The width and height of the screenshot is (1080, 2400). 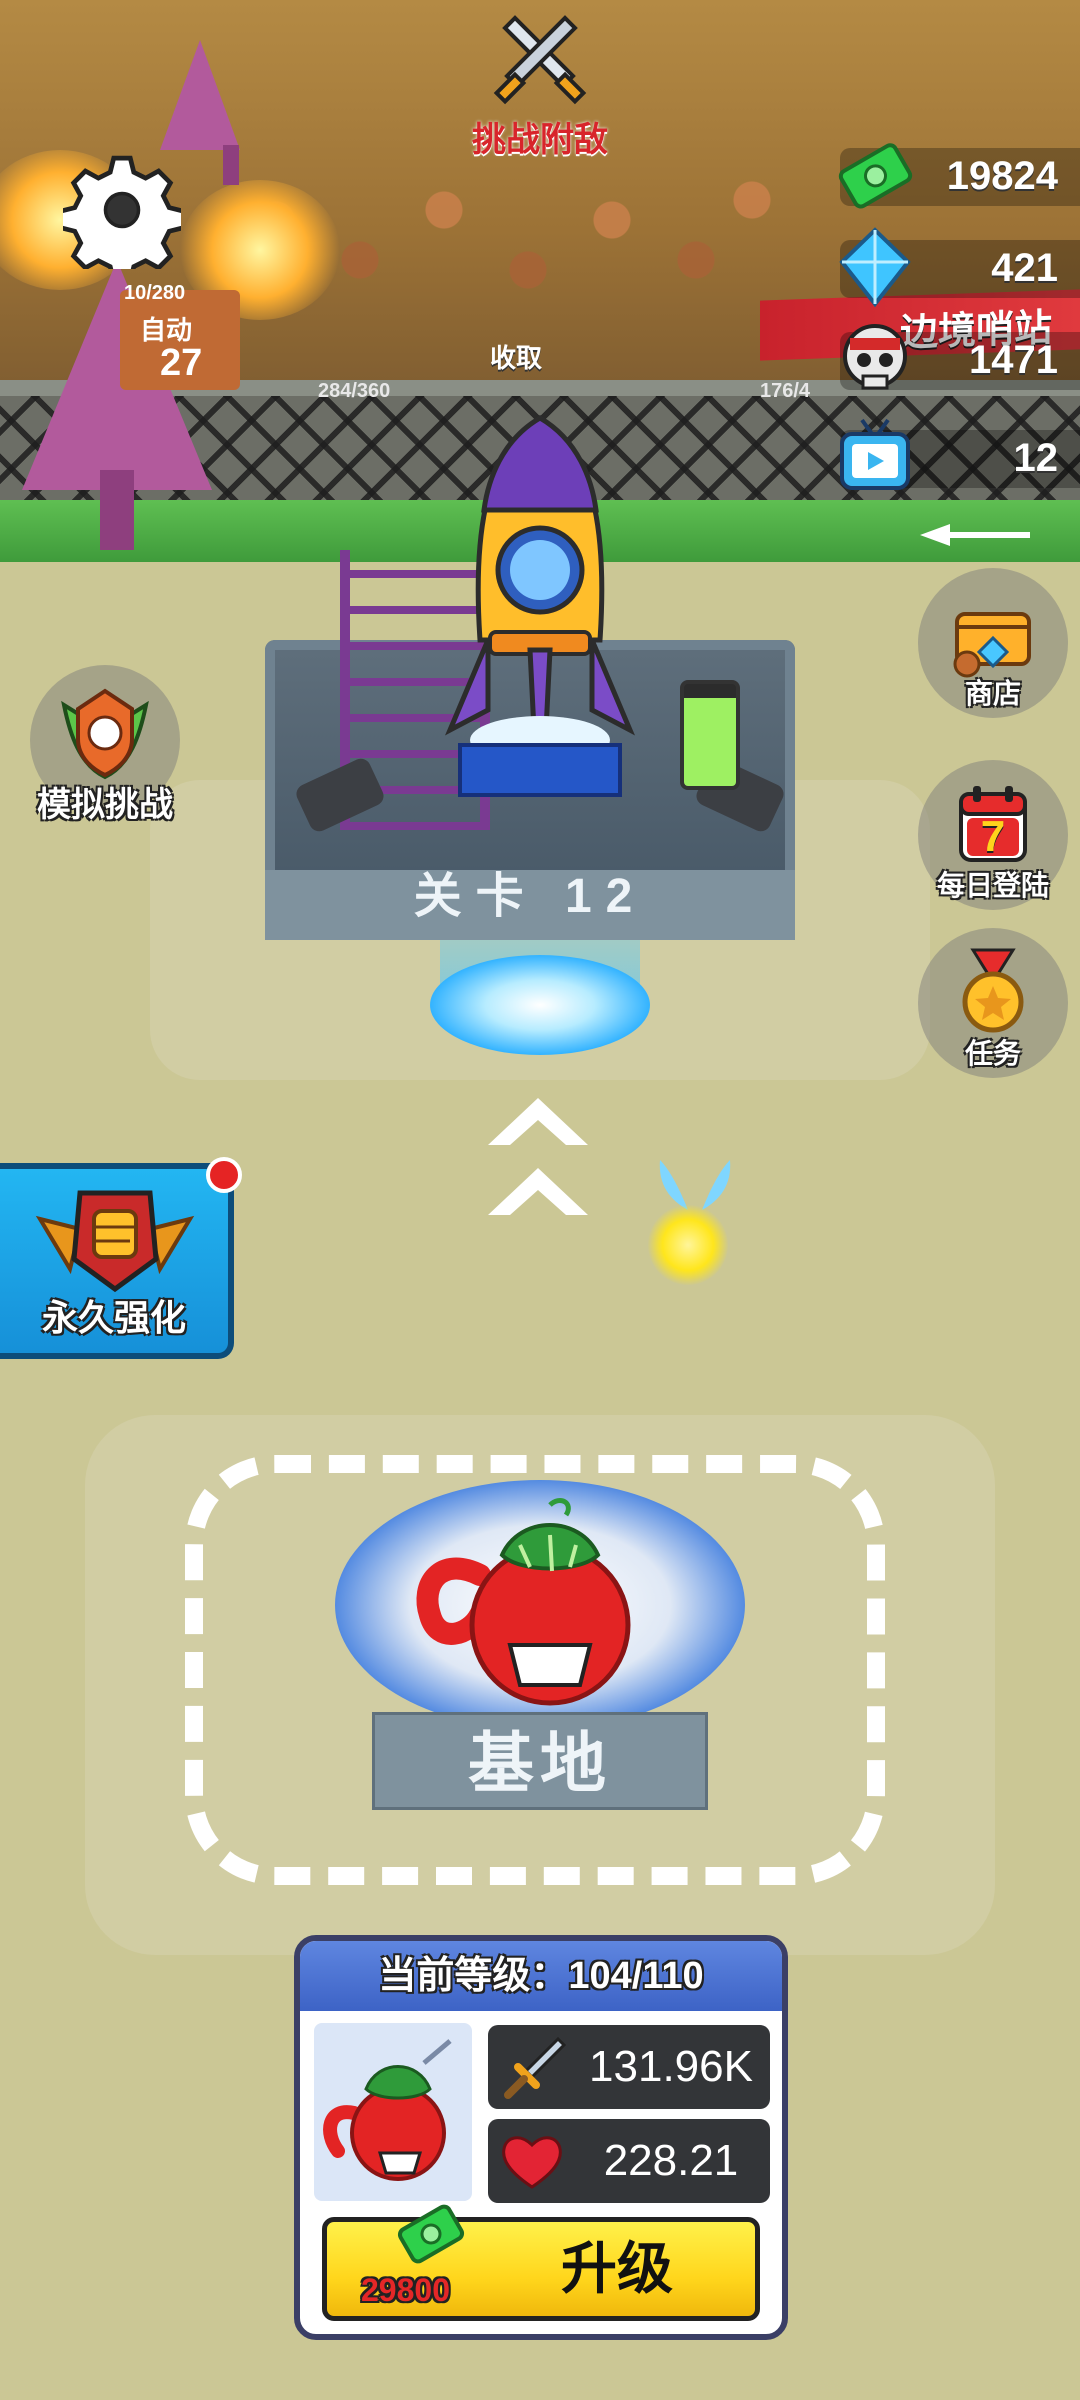 What do you see at coordinates (992, 693) in the screenshot?
I see `shop-label: 商店` at bounding box center [992, 693].